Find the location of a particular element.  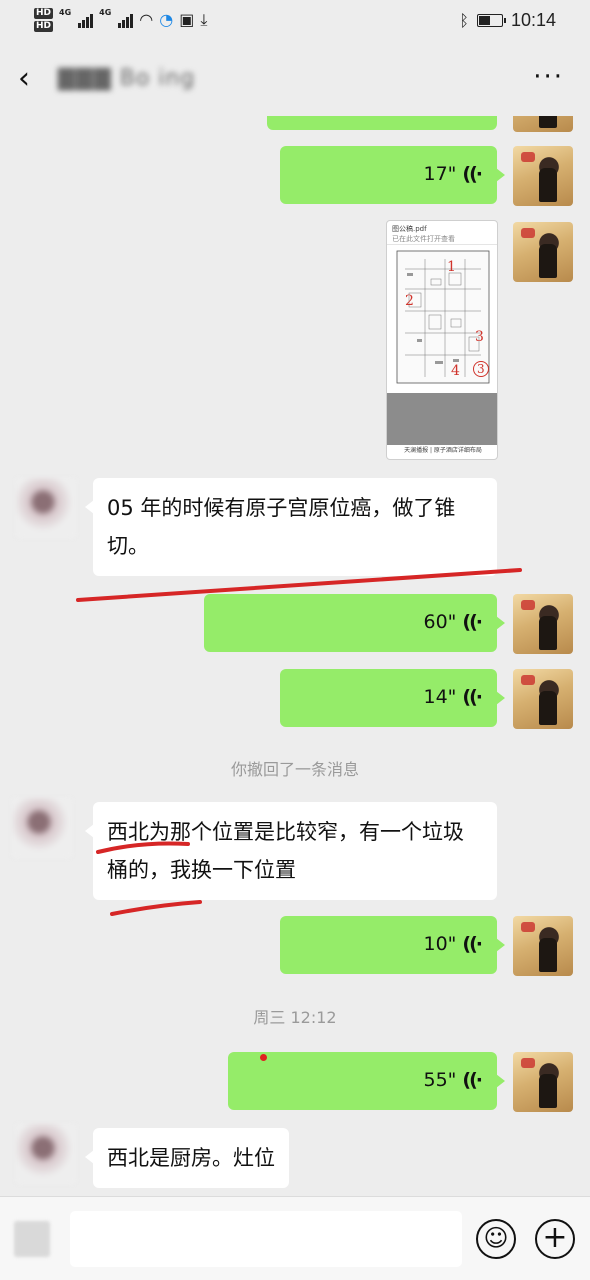

bluetooth-icon: ᛒ is located at coordinates (464, 20).